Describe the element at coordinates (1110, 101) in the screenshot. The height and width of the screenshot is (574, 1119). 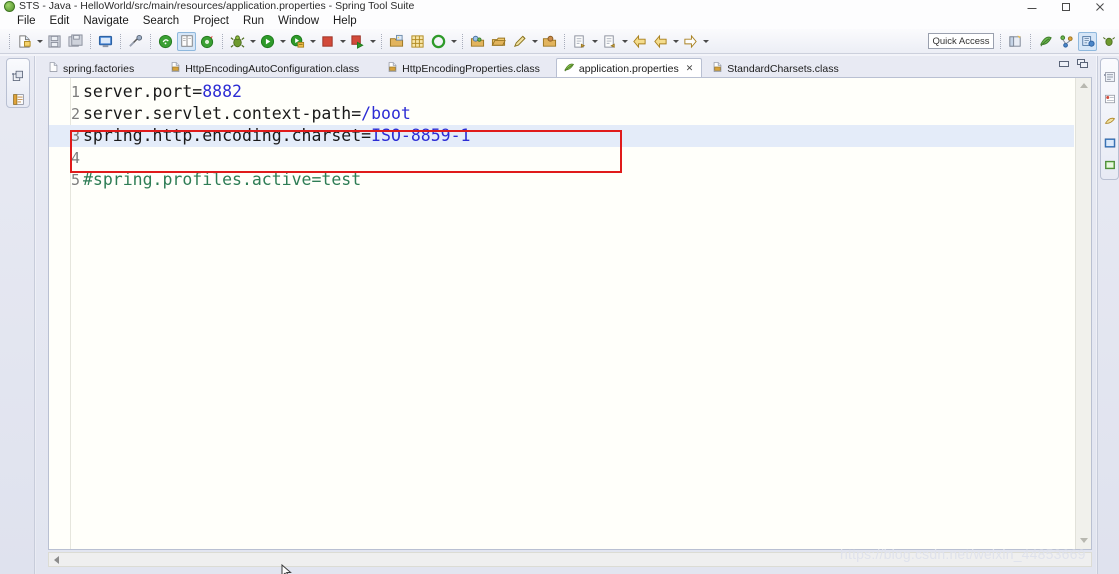
I see `problems-view-icon` at that location.